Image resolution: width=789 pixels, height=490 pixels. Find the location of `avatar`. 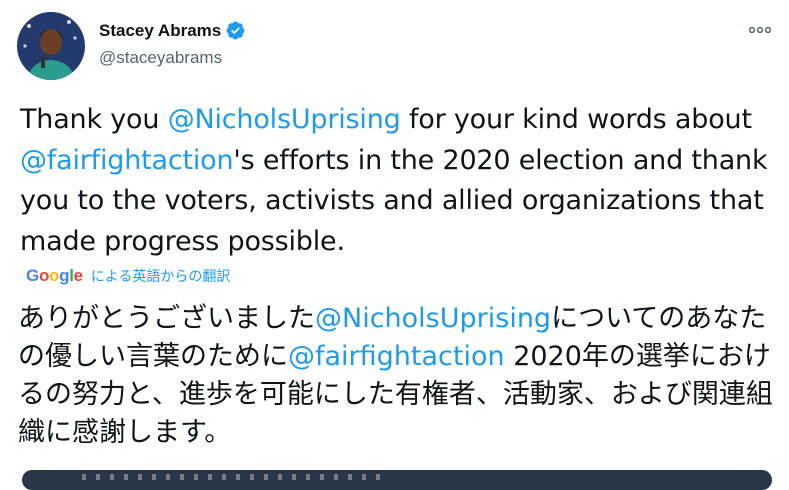

avatar is located at coordinates (51, 46).